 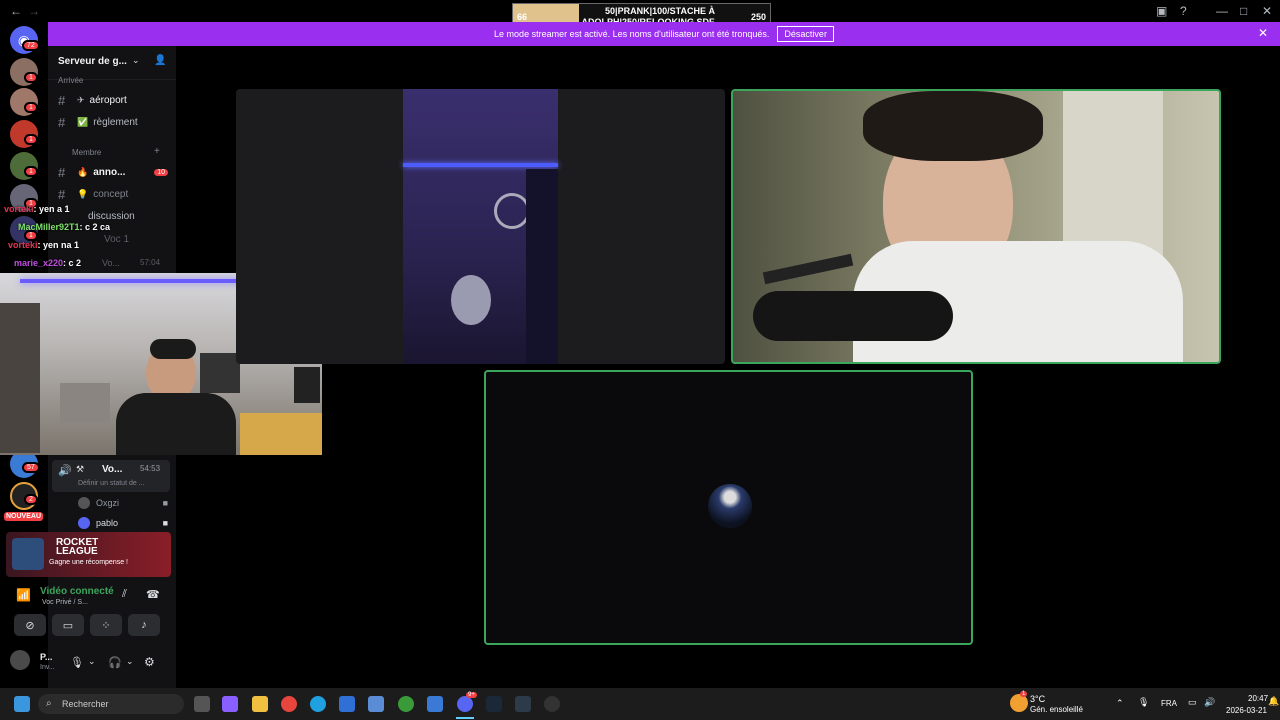 What do you see at coordinates (953, 126) in the screenshot?
I see `person-hair` at bounding box center [953, 126].